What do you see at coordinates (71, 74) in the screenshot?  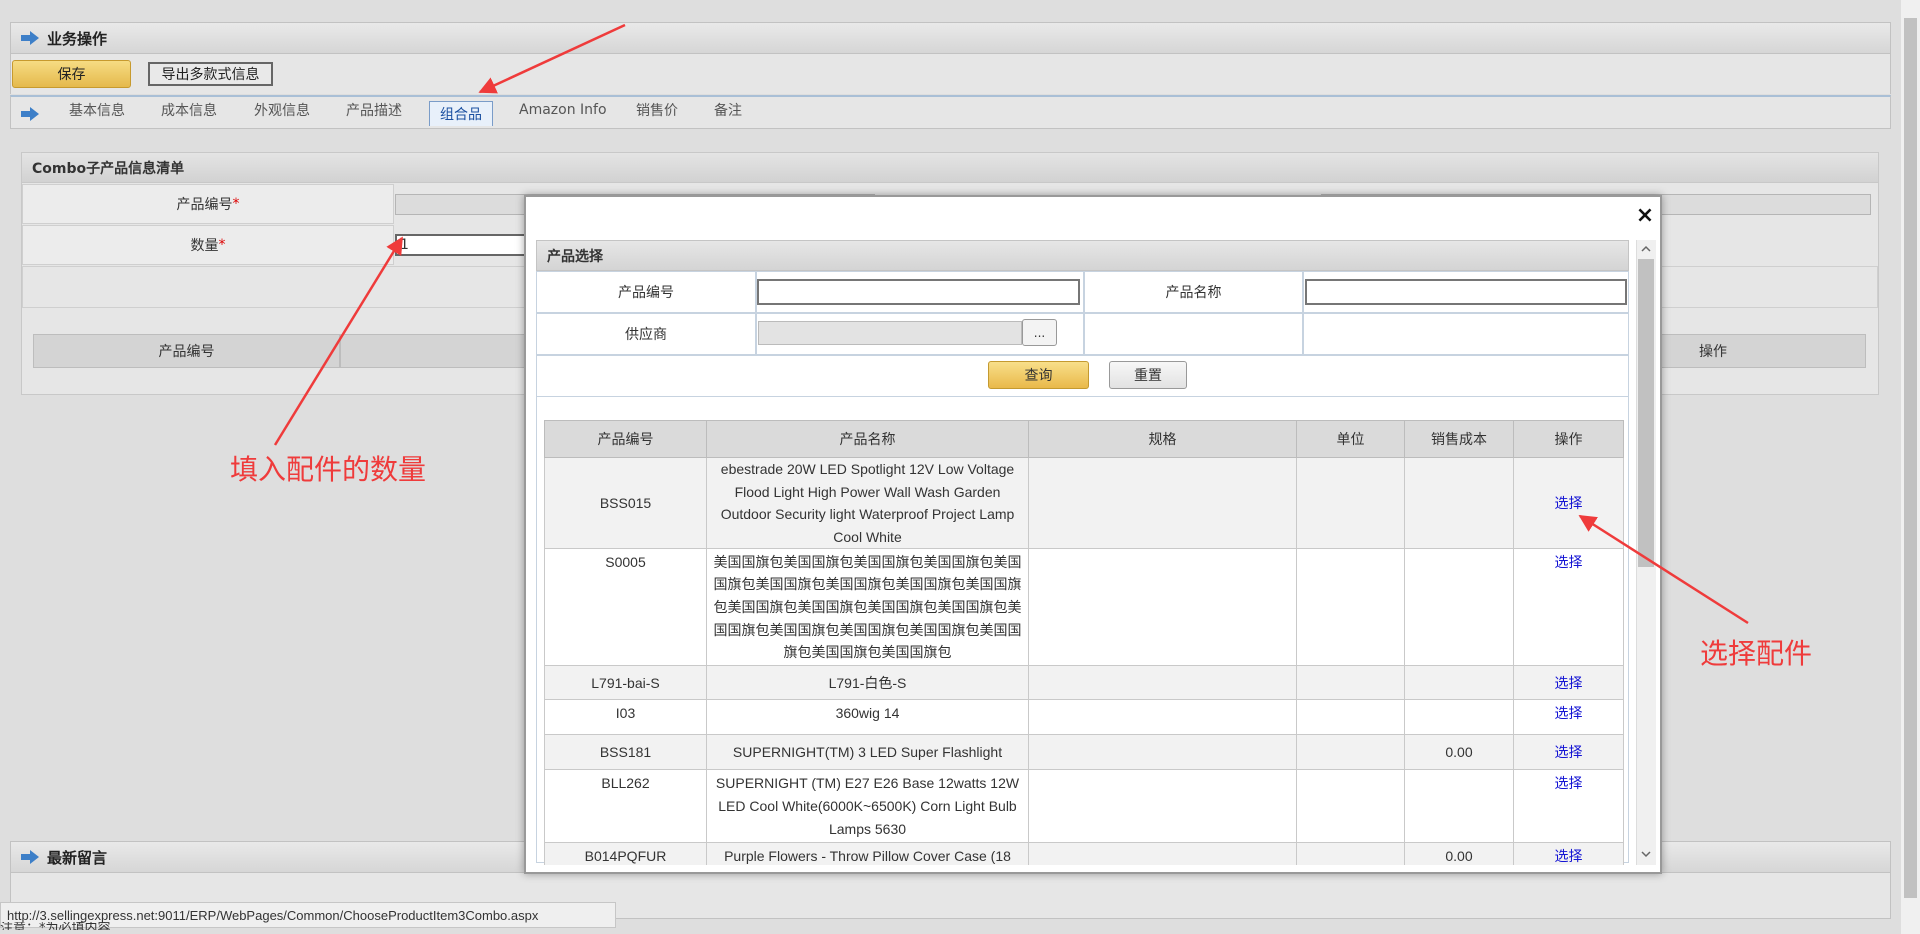 I see `save-button: 保存` at bounding box center [71, 74].